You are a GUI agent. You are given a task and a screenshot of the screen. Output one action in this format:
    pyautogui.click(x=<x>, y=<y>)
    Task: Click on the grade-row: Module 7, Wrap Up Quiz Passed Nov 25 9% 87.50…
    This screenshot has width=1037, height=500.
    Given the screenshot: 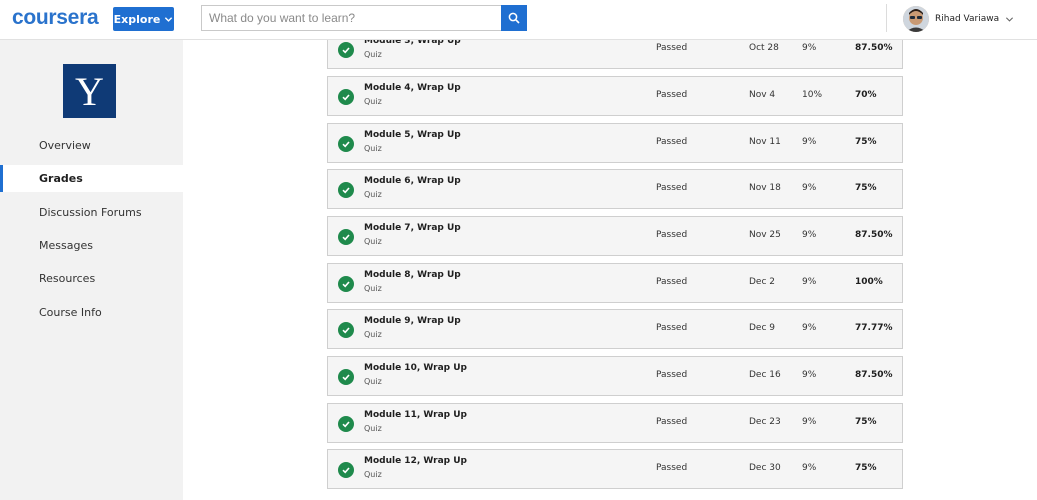 What is the action you would take?
    pyautogui.click(x=615, y=236)
    